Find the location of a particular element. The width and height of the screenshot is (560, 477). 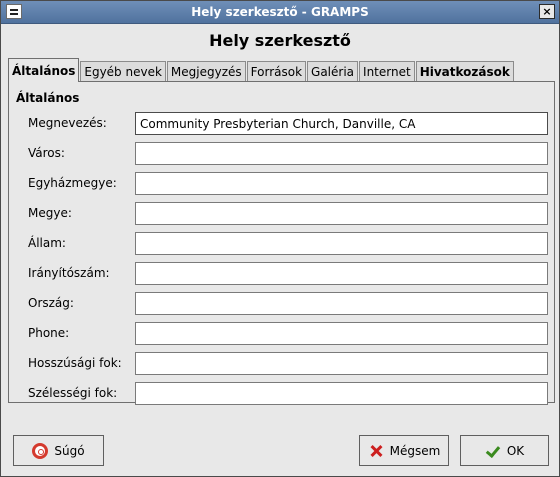

county-label: Megye: is located at coordinates (50, 213).